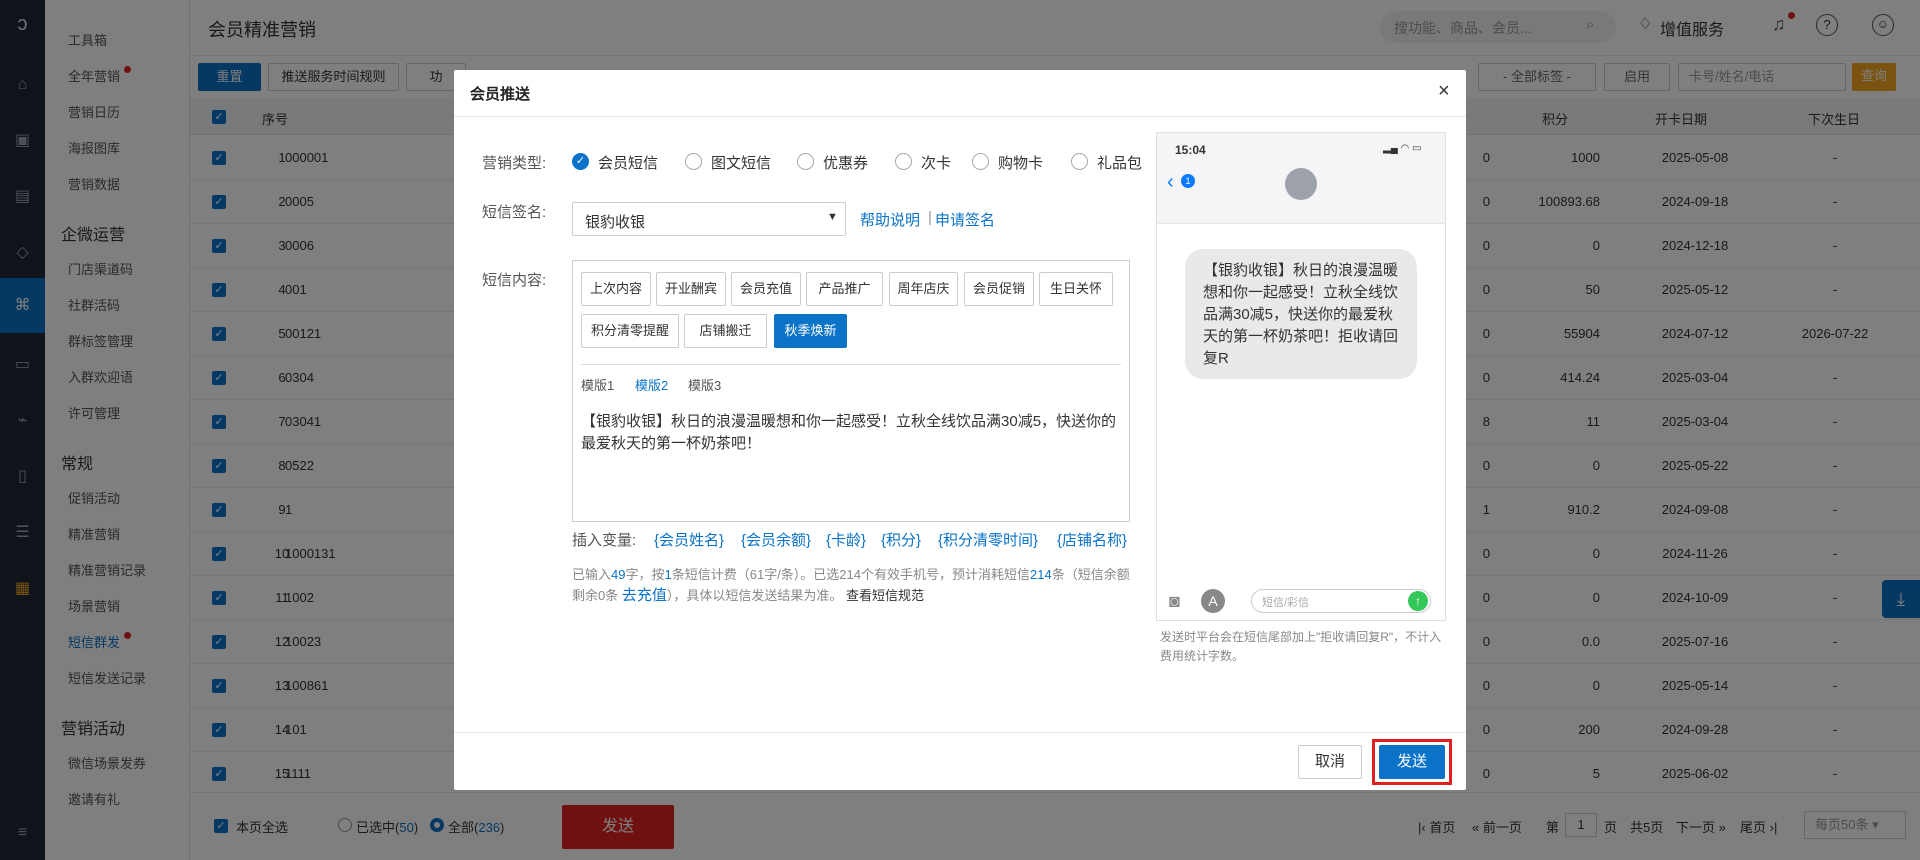  Describe the element at coordinates (704, 384) in the screenshot. I see `template-version-3: 模版3` at that location.